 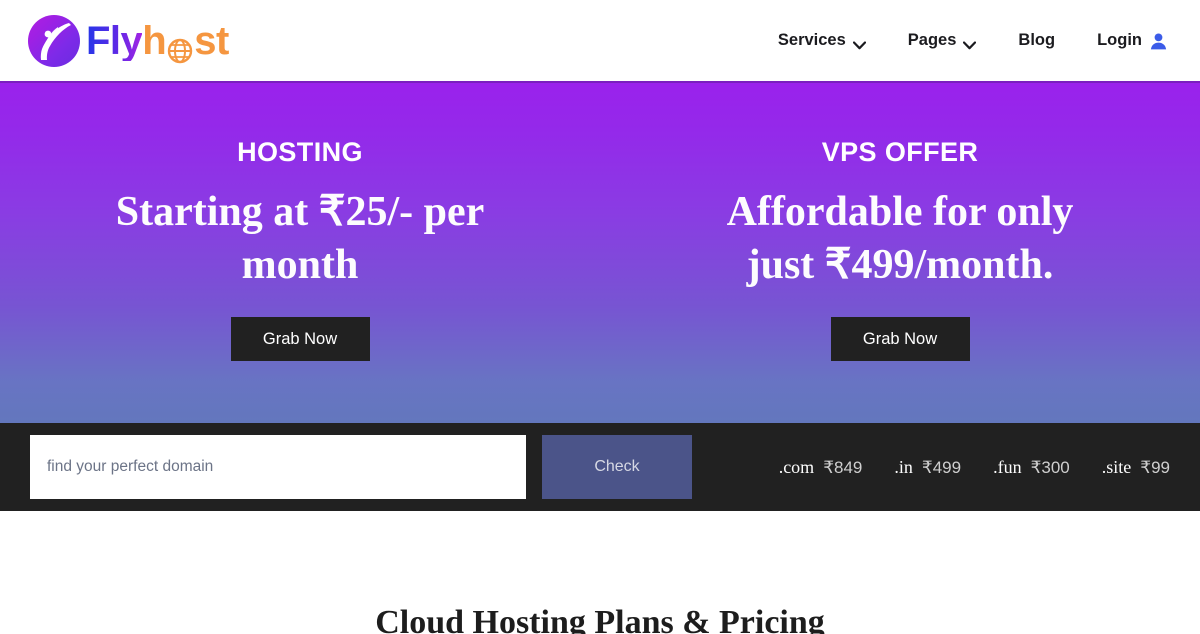 I want to click on nav-label-login: Login, so click(x=1119, y=40).